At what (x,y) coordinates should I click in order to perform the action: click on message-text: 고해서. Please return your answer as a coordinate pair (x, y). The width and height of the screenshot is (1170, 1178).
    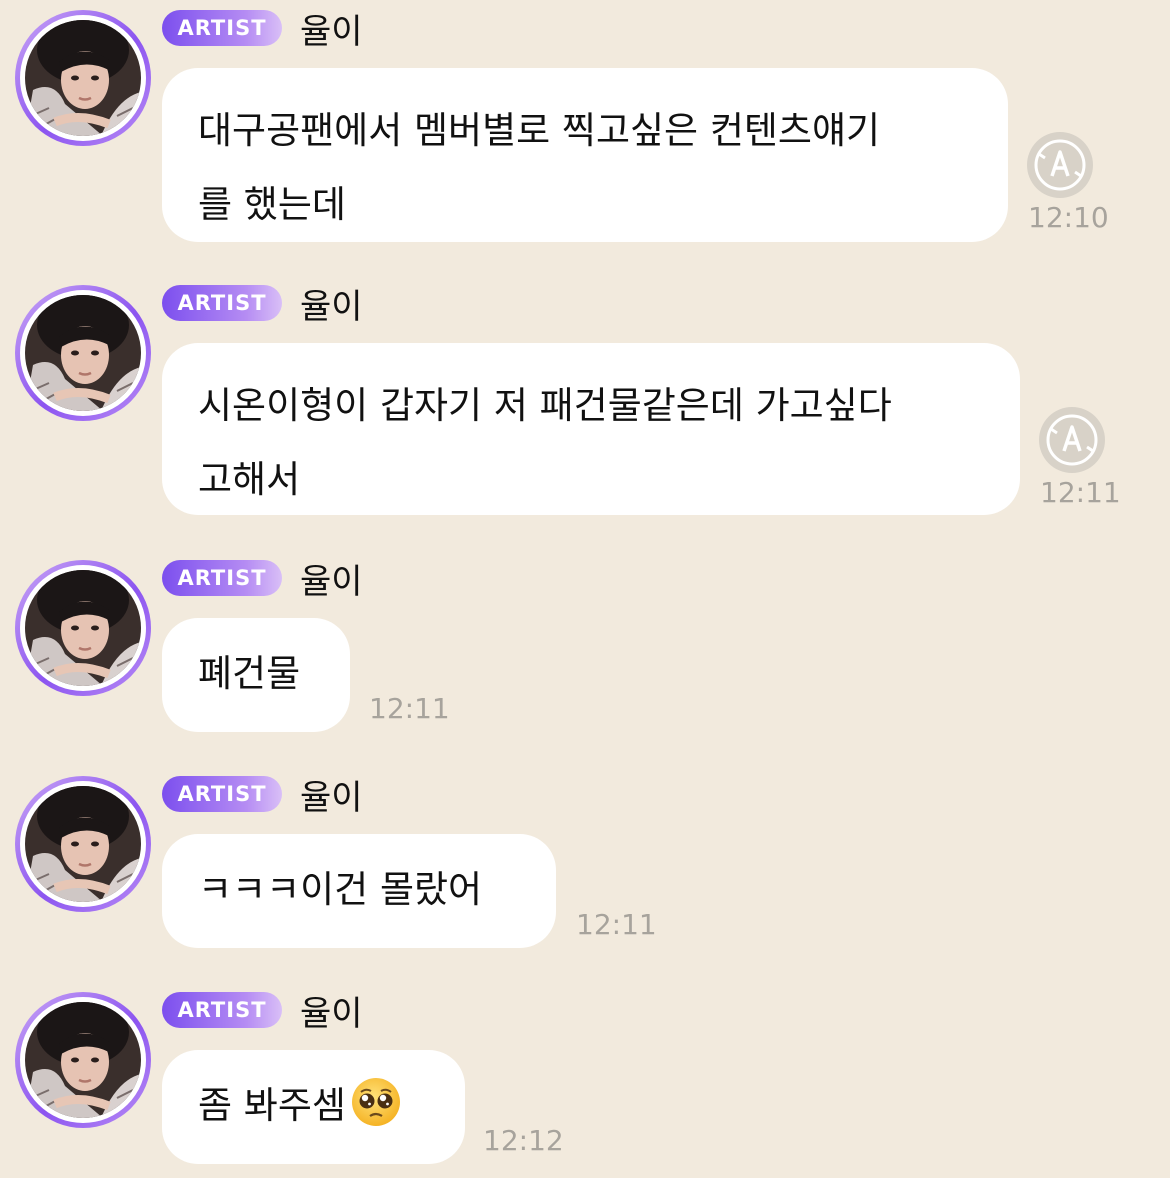
    Looking at the image, I should click on (249, 479).